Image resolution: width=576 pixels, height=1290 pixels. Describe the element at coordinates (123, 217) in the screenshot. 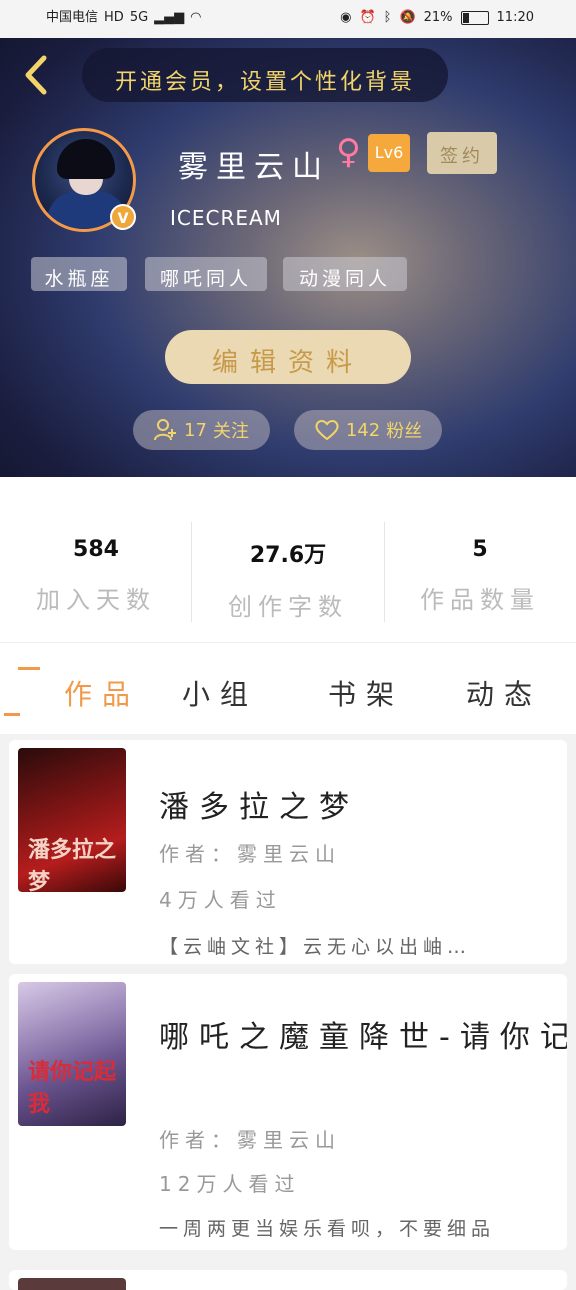

I see `verified-badge-icon: V` at that location.